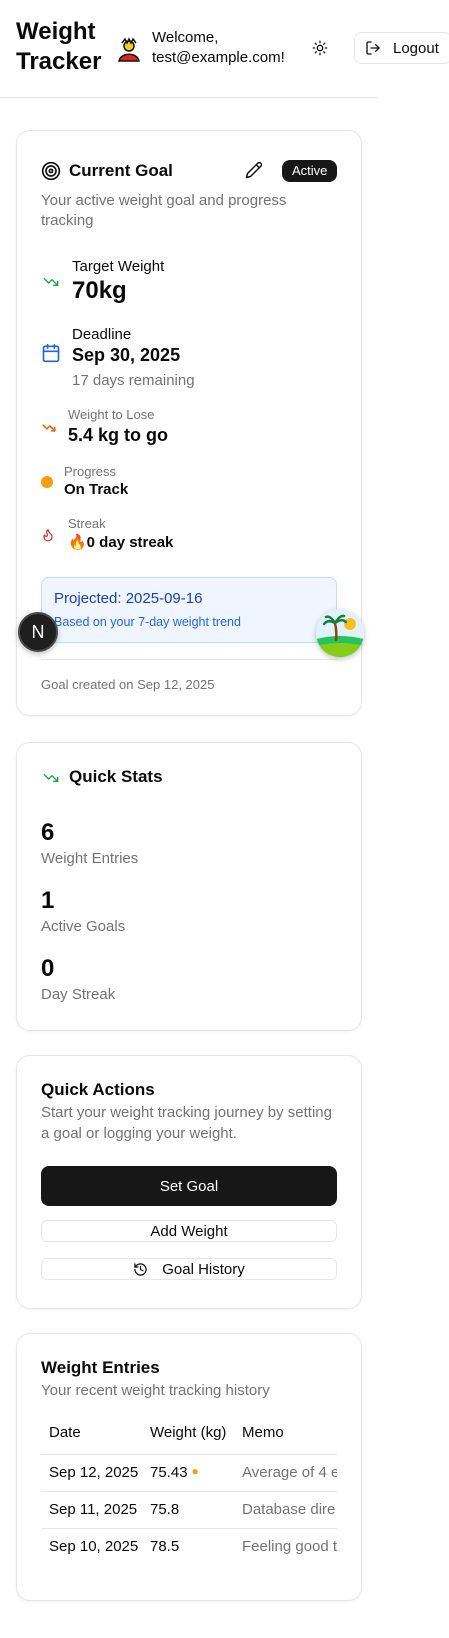 The image size is (449, 1638). I want to click on target-icon, so click(51, 171).